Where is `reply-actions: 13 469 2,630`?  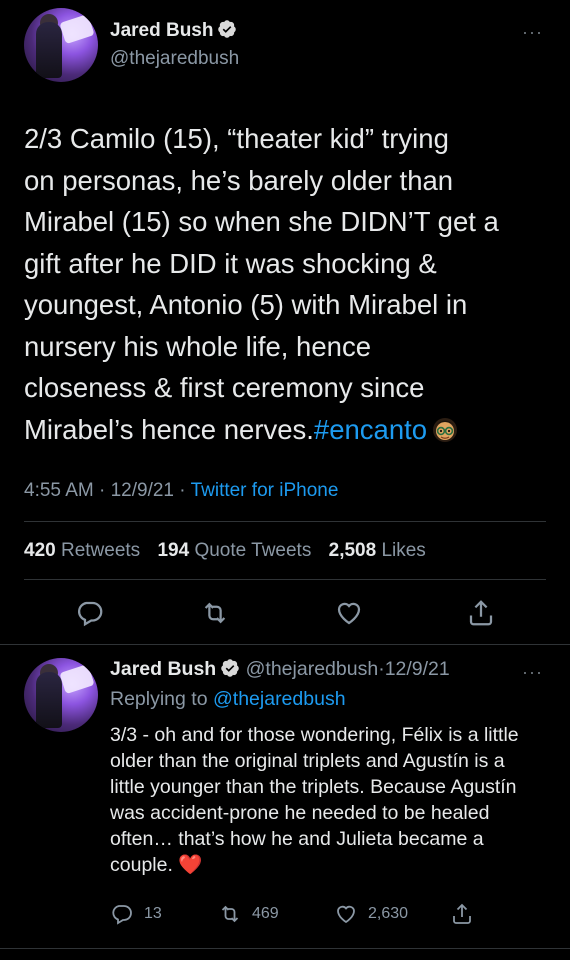
reply-actions: 13 469 2,630 is located at coordinates (320, 916).